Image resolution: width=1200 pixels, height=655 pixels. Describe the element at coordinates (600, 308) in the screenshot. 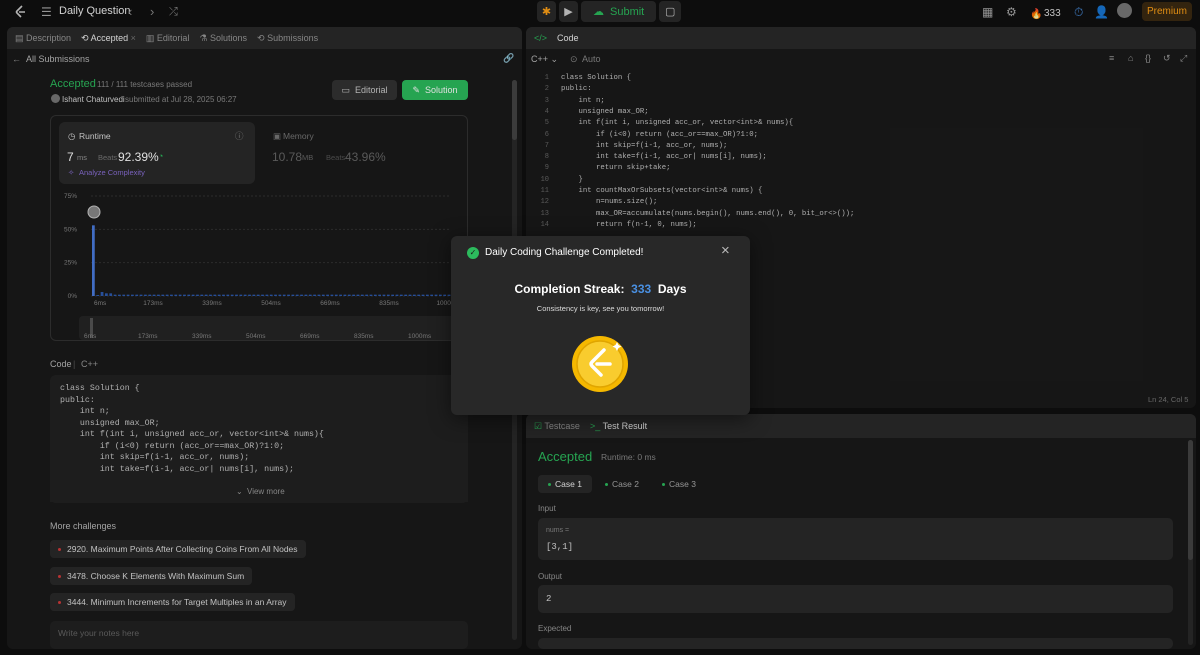

I see `modal-subtitle: Consistency is key, see you tomorrow!` at that location.